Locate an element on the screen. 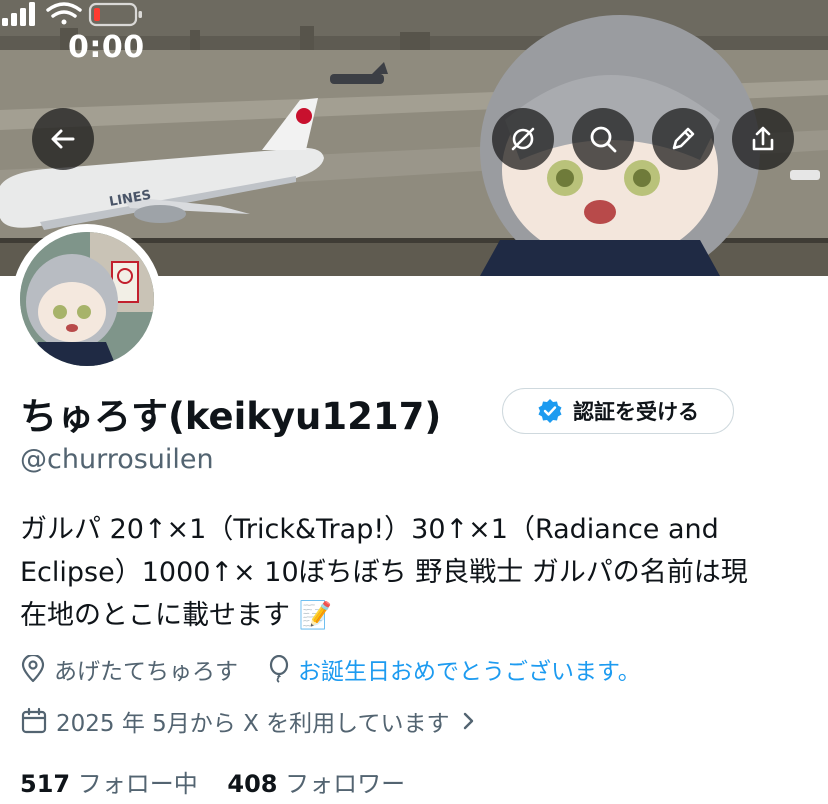 The width and height of the screenshot is (828, 804). get-verified-label: 認証を受ける is located at coordinates (636, 412).